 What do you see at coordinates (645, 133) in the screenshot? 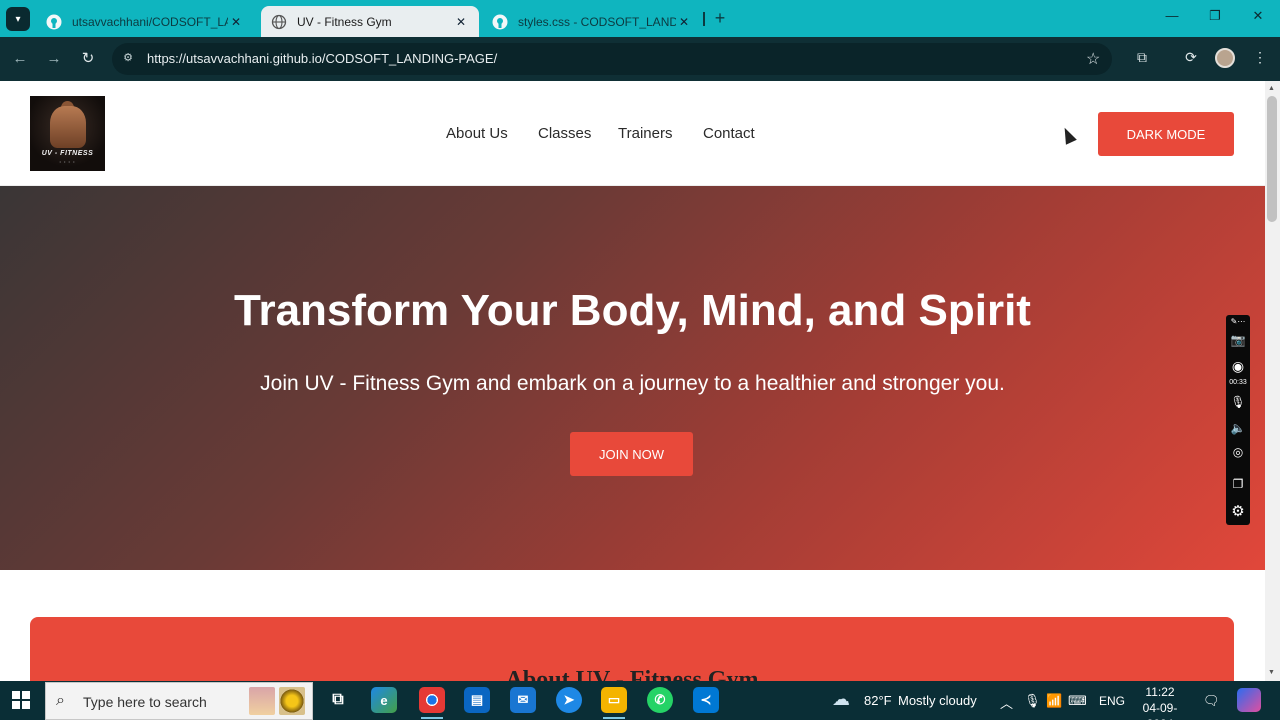
I see `nav-trainers: Trainers` at bounding box center [645, 133].